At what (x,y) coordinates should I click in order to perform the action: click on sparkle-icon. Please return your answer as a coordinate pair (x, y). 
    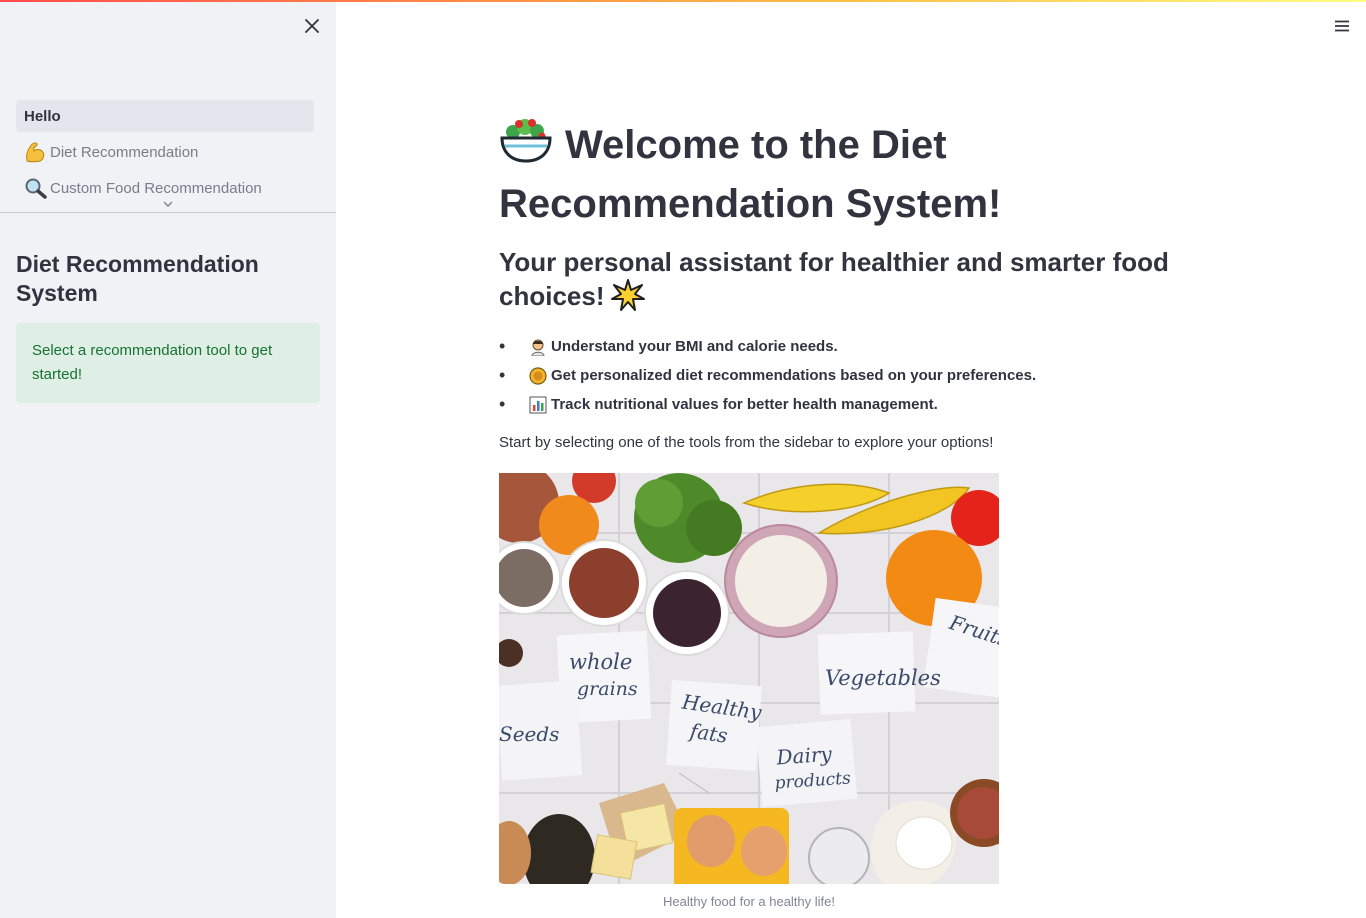
    Looking at the image, I should click on (627, 299).